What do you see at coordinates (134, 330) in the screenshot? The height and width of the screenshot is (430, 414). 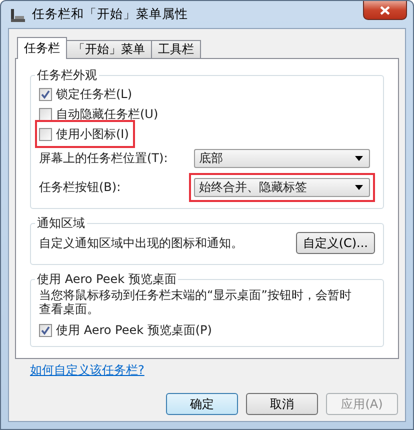 I see `option-label: 使用 Aero Peek 预览桌面(P)` at bounding box center [134, 330].